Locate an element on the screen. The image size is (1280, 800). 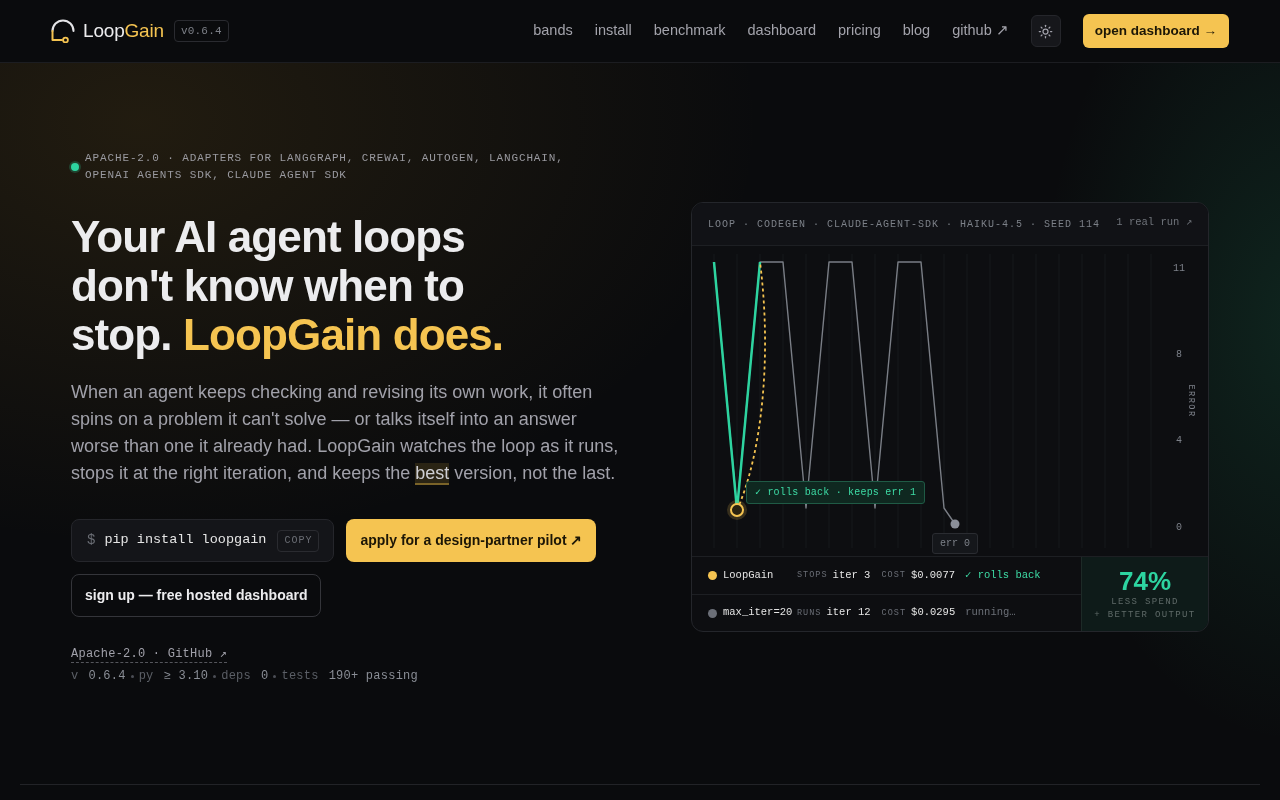
nav-link: pricing is located at coordinates (859, 31).